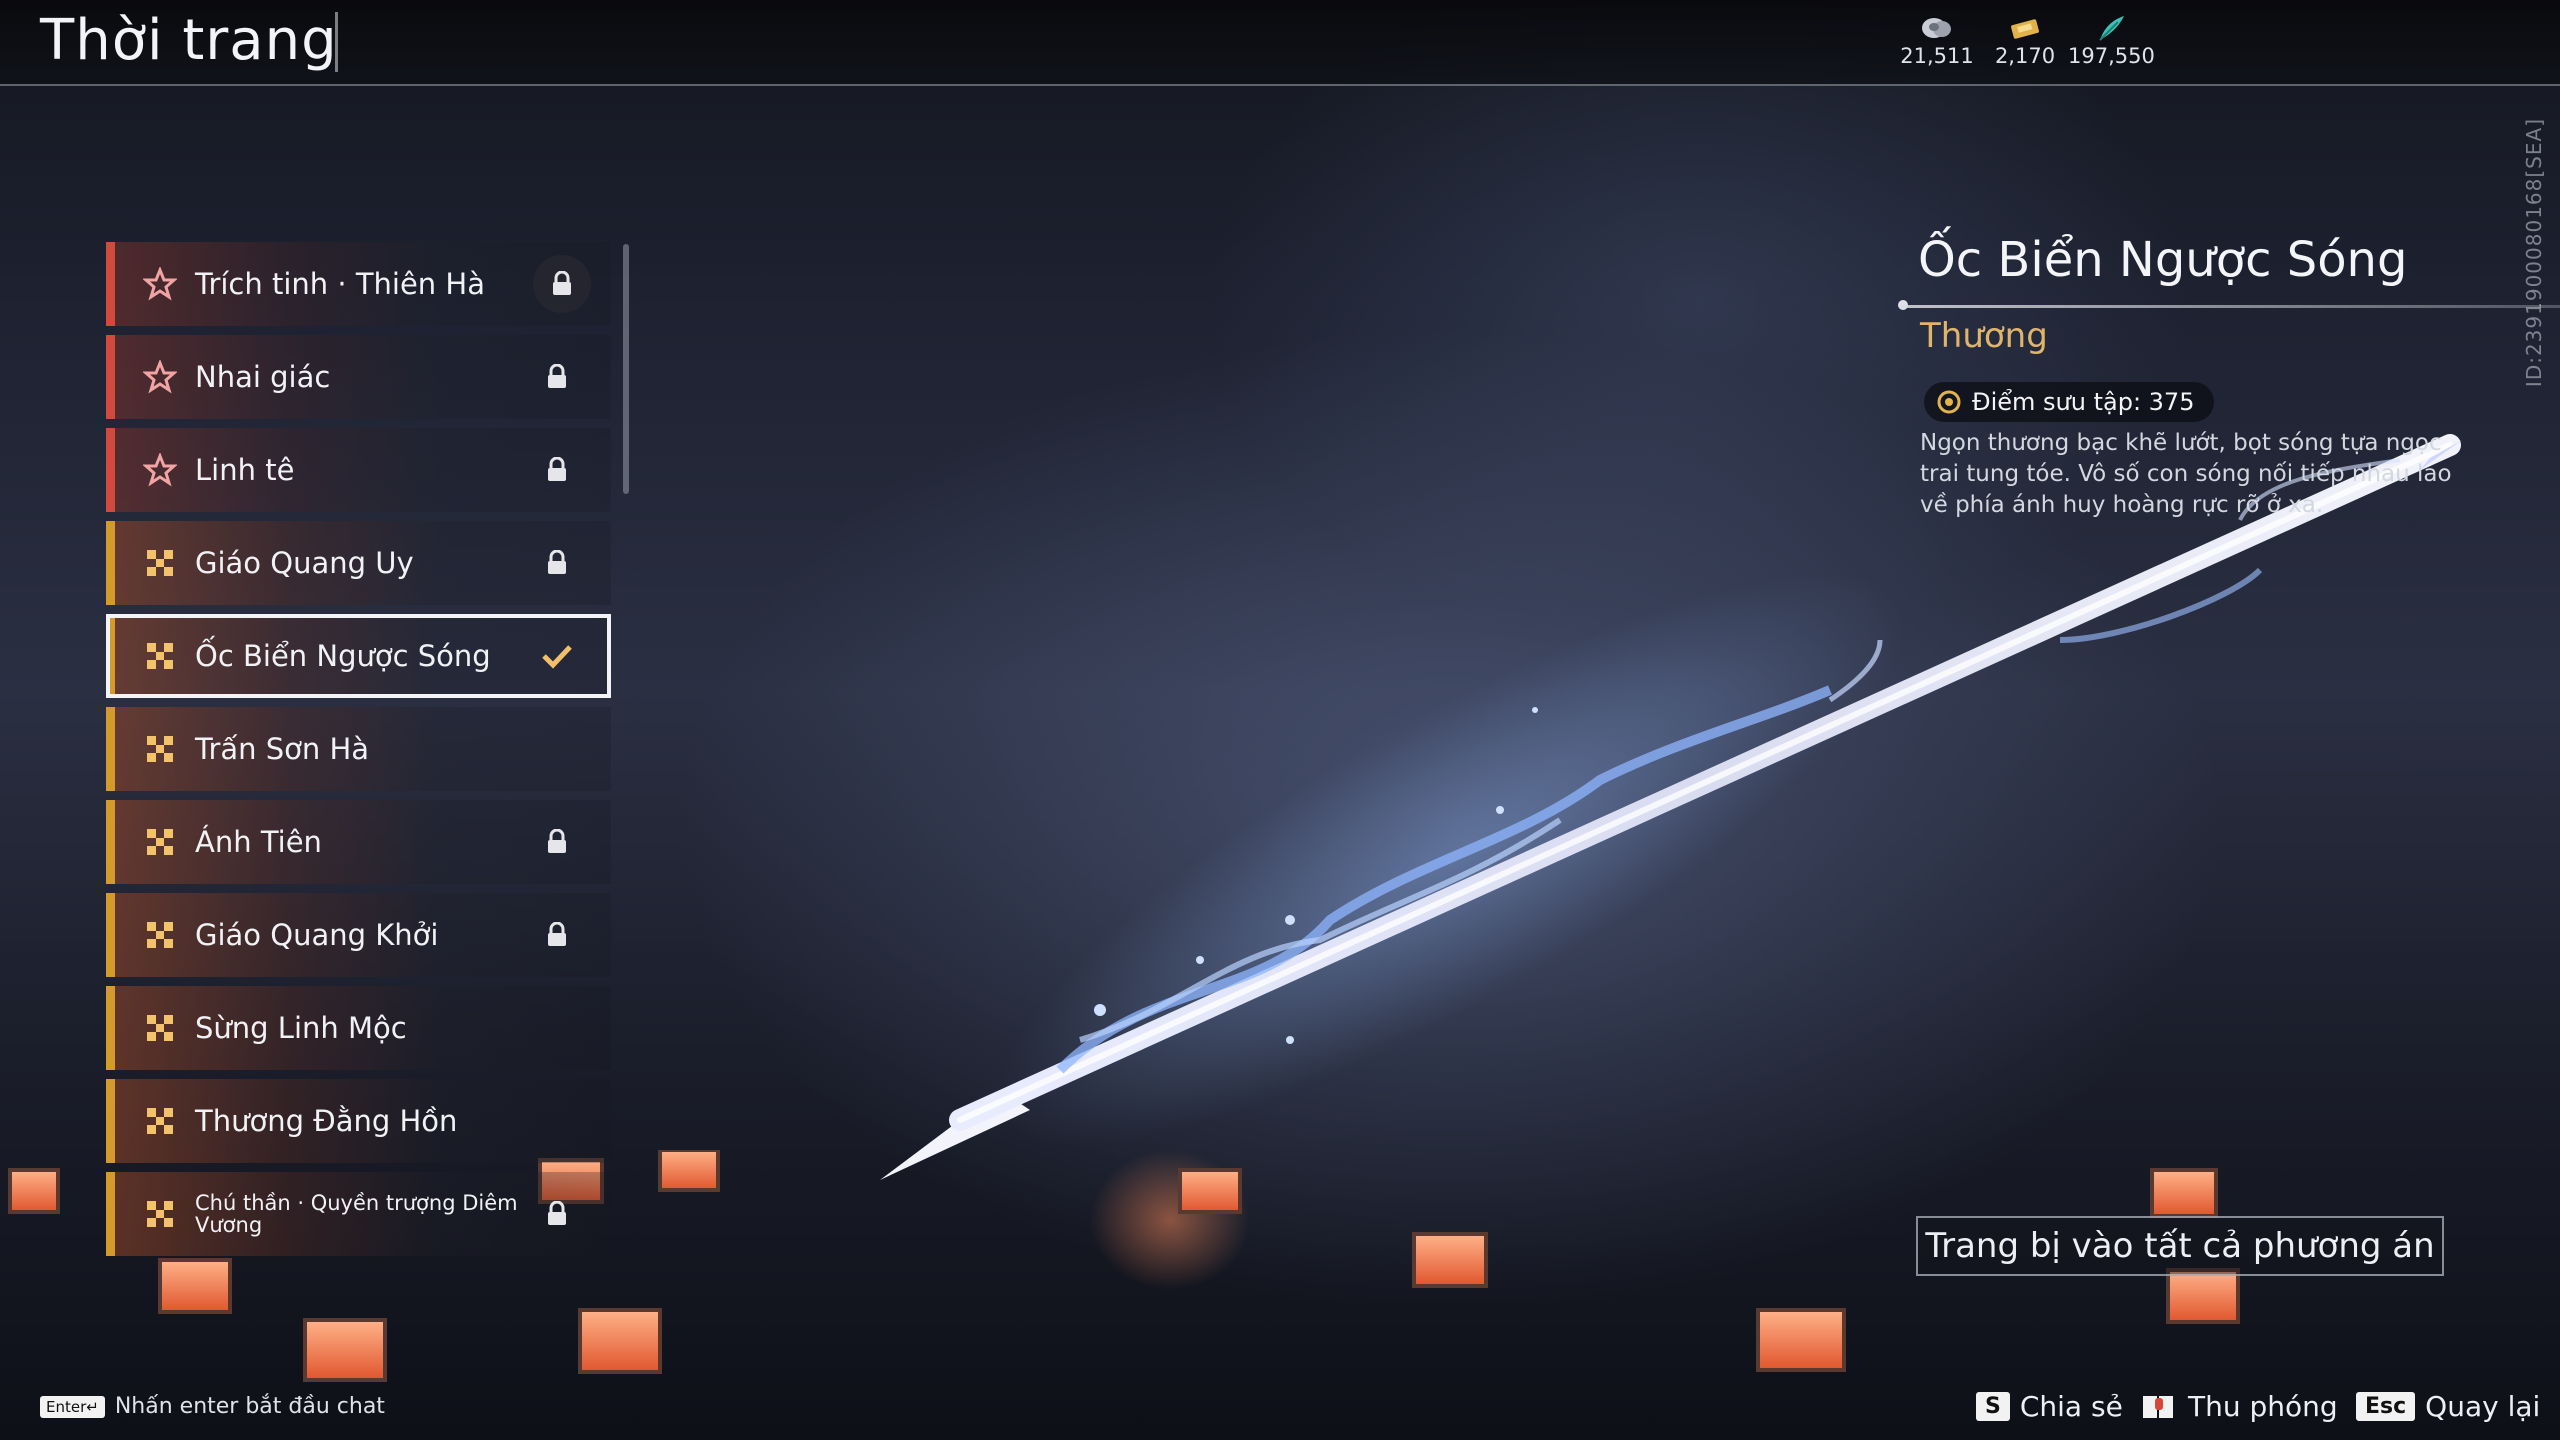 The image size is (2560, 1440). What do you see at coordinates (282, 749) in the screenshot?
I see `item-label: Trấn Sơn Hà` at bounding box center [282, 749].